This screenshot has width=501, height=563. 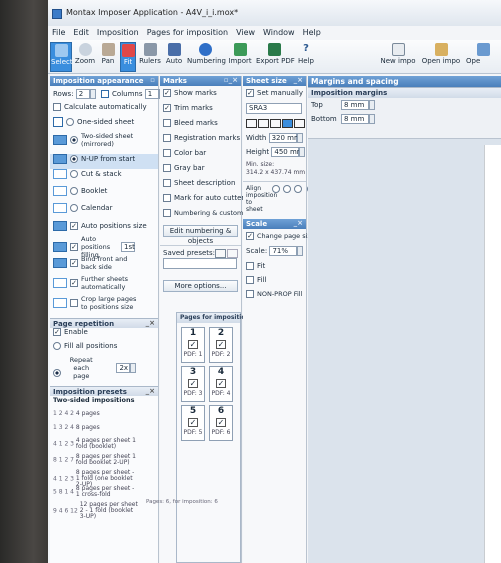 What do you see at coordinates (104, 371) in the screenshot?
I see `repeat-each-row: Repeat each page 2x` at bounding box center [104, 371].